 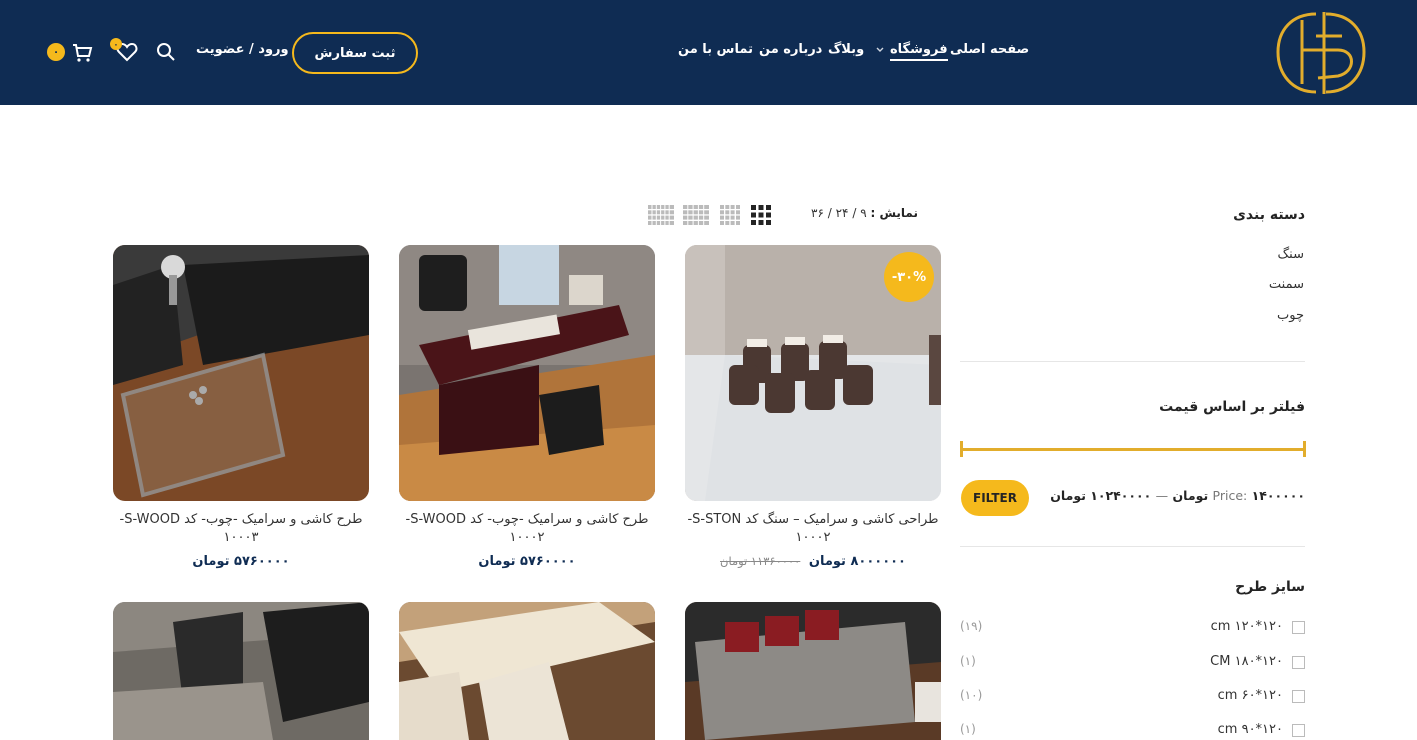 I want to click on product-title: طرح کاشی و سرامیک -چوب- کد S-WOOD- ۱۰۰۰۲, so click(x=527, y=529).